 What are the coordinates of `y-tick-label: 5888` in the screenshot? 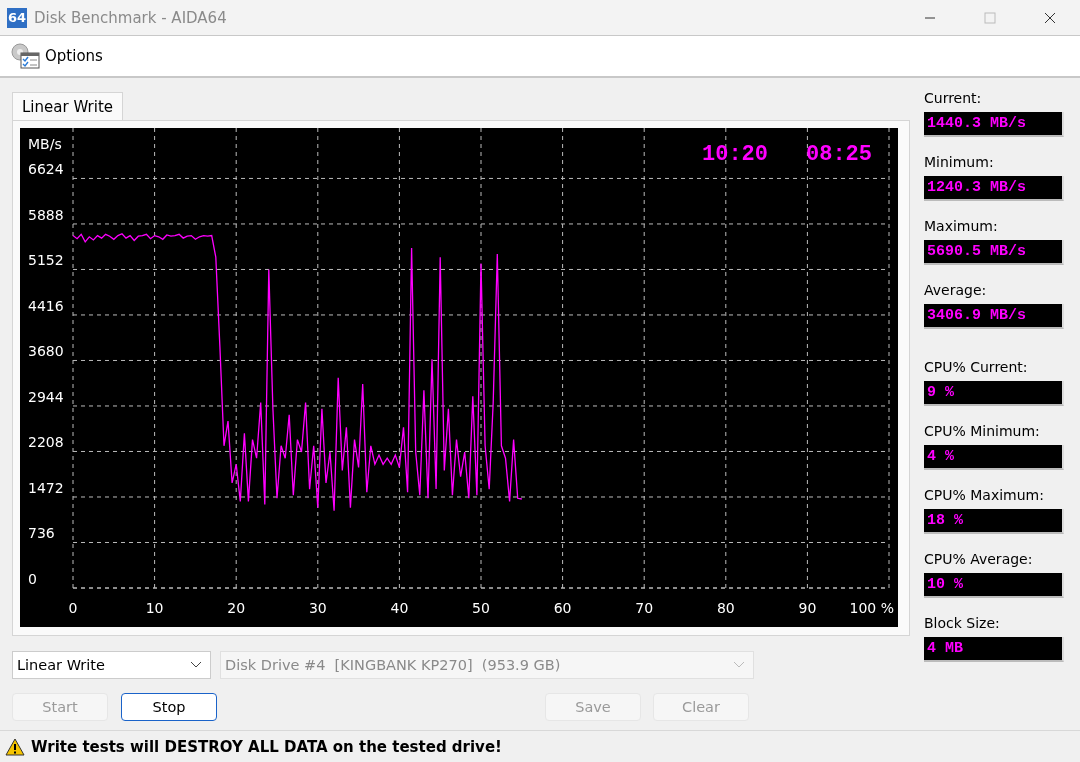 It's located at (46, 214).